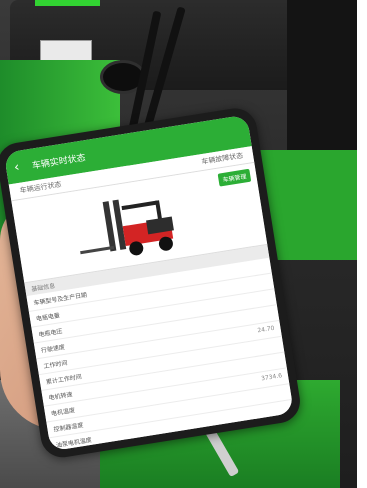 This screenshot has width=367, height=488. What do you see at coordinates (48, 317) in the screenshot?
I see `status-row-label: 电瓶电量` at bounding box center [48, 317].